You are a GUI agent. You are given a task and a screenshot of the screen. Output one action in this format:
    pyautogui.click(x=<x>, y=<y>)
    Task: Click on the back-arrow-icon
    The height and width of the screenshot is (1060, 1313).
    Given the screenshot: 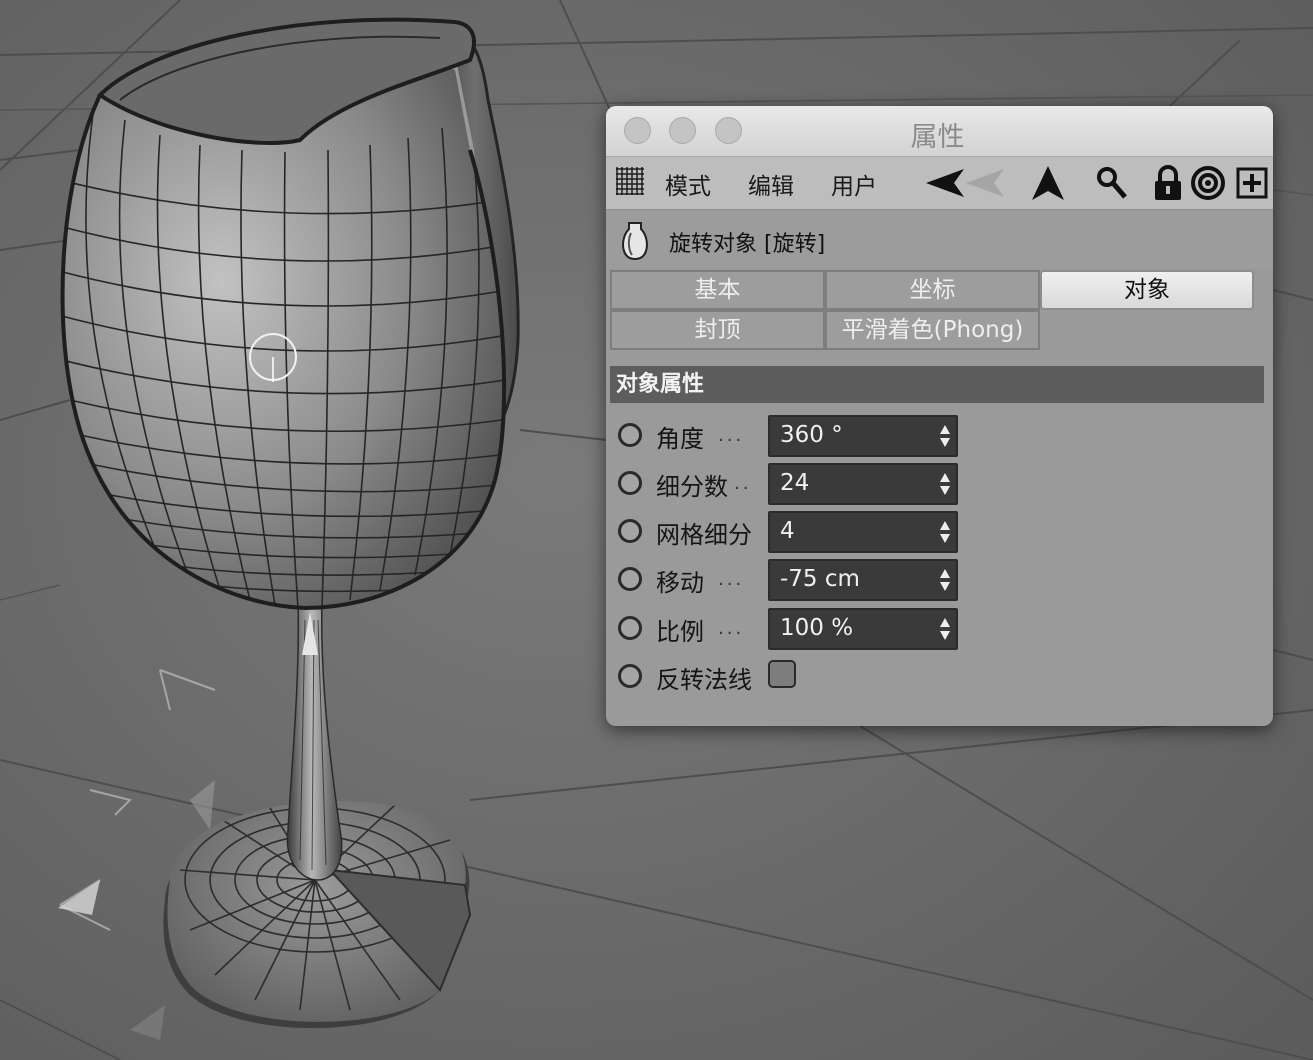 What is the action you would take?
    pyautogui.click(x=966, y=183)
    